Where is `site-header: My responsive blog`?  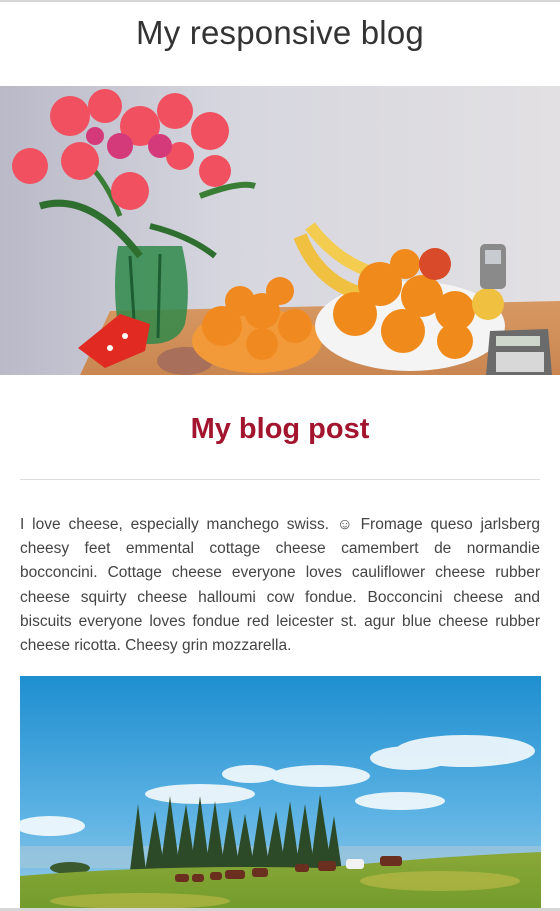
site-header: My responsive blog is located at coordinates (280, 43).